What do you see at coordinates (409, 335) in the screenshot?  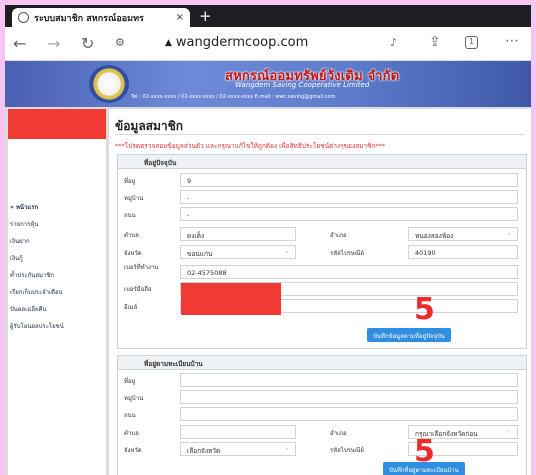 I see `save-current-address-button: บันทึกข้อมูลตามที่อยู่ปัจจุบัน` at bounding box center [409, 335].